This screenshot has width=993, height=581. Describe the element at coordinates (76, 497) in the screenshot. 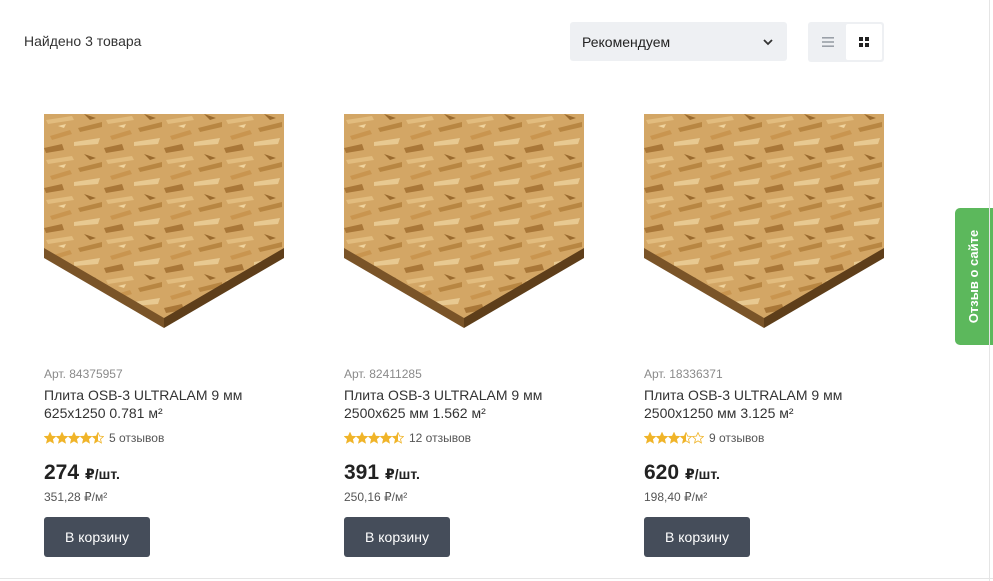

I see `price-per-m2: 351,28 ₽/м²` at that location.